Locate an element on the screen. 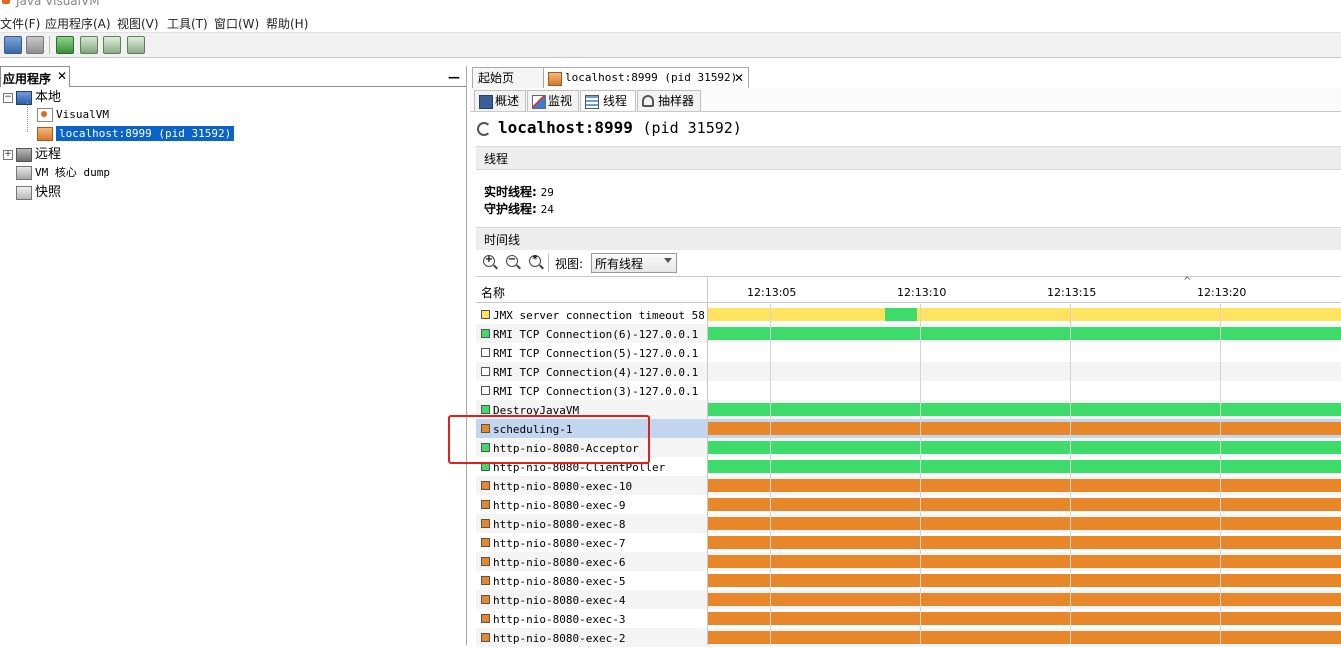  tree-node-localhost: localhost:8999 (pid 31592) is located at coordinates (136, 134).